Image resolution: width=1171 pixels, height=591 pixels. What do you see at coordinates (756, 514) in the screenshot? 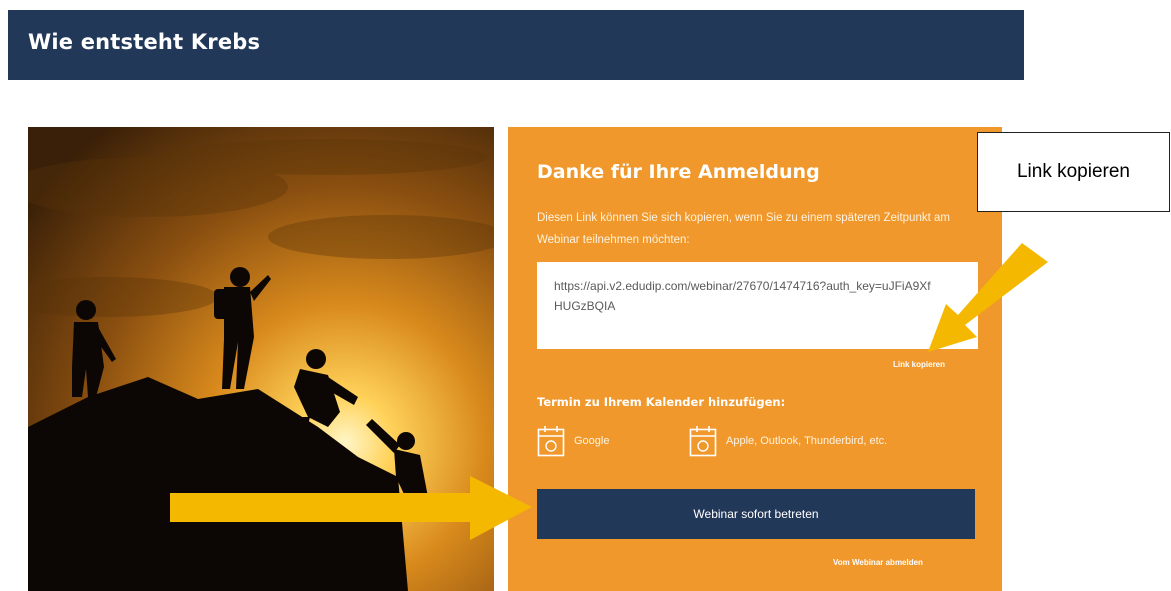
I see `enter-webinar-button: Webinar sofort betreten` at bounding box center [756, 514].